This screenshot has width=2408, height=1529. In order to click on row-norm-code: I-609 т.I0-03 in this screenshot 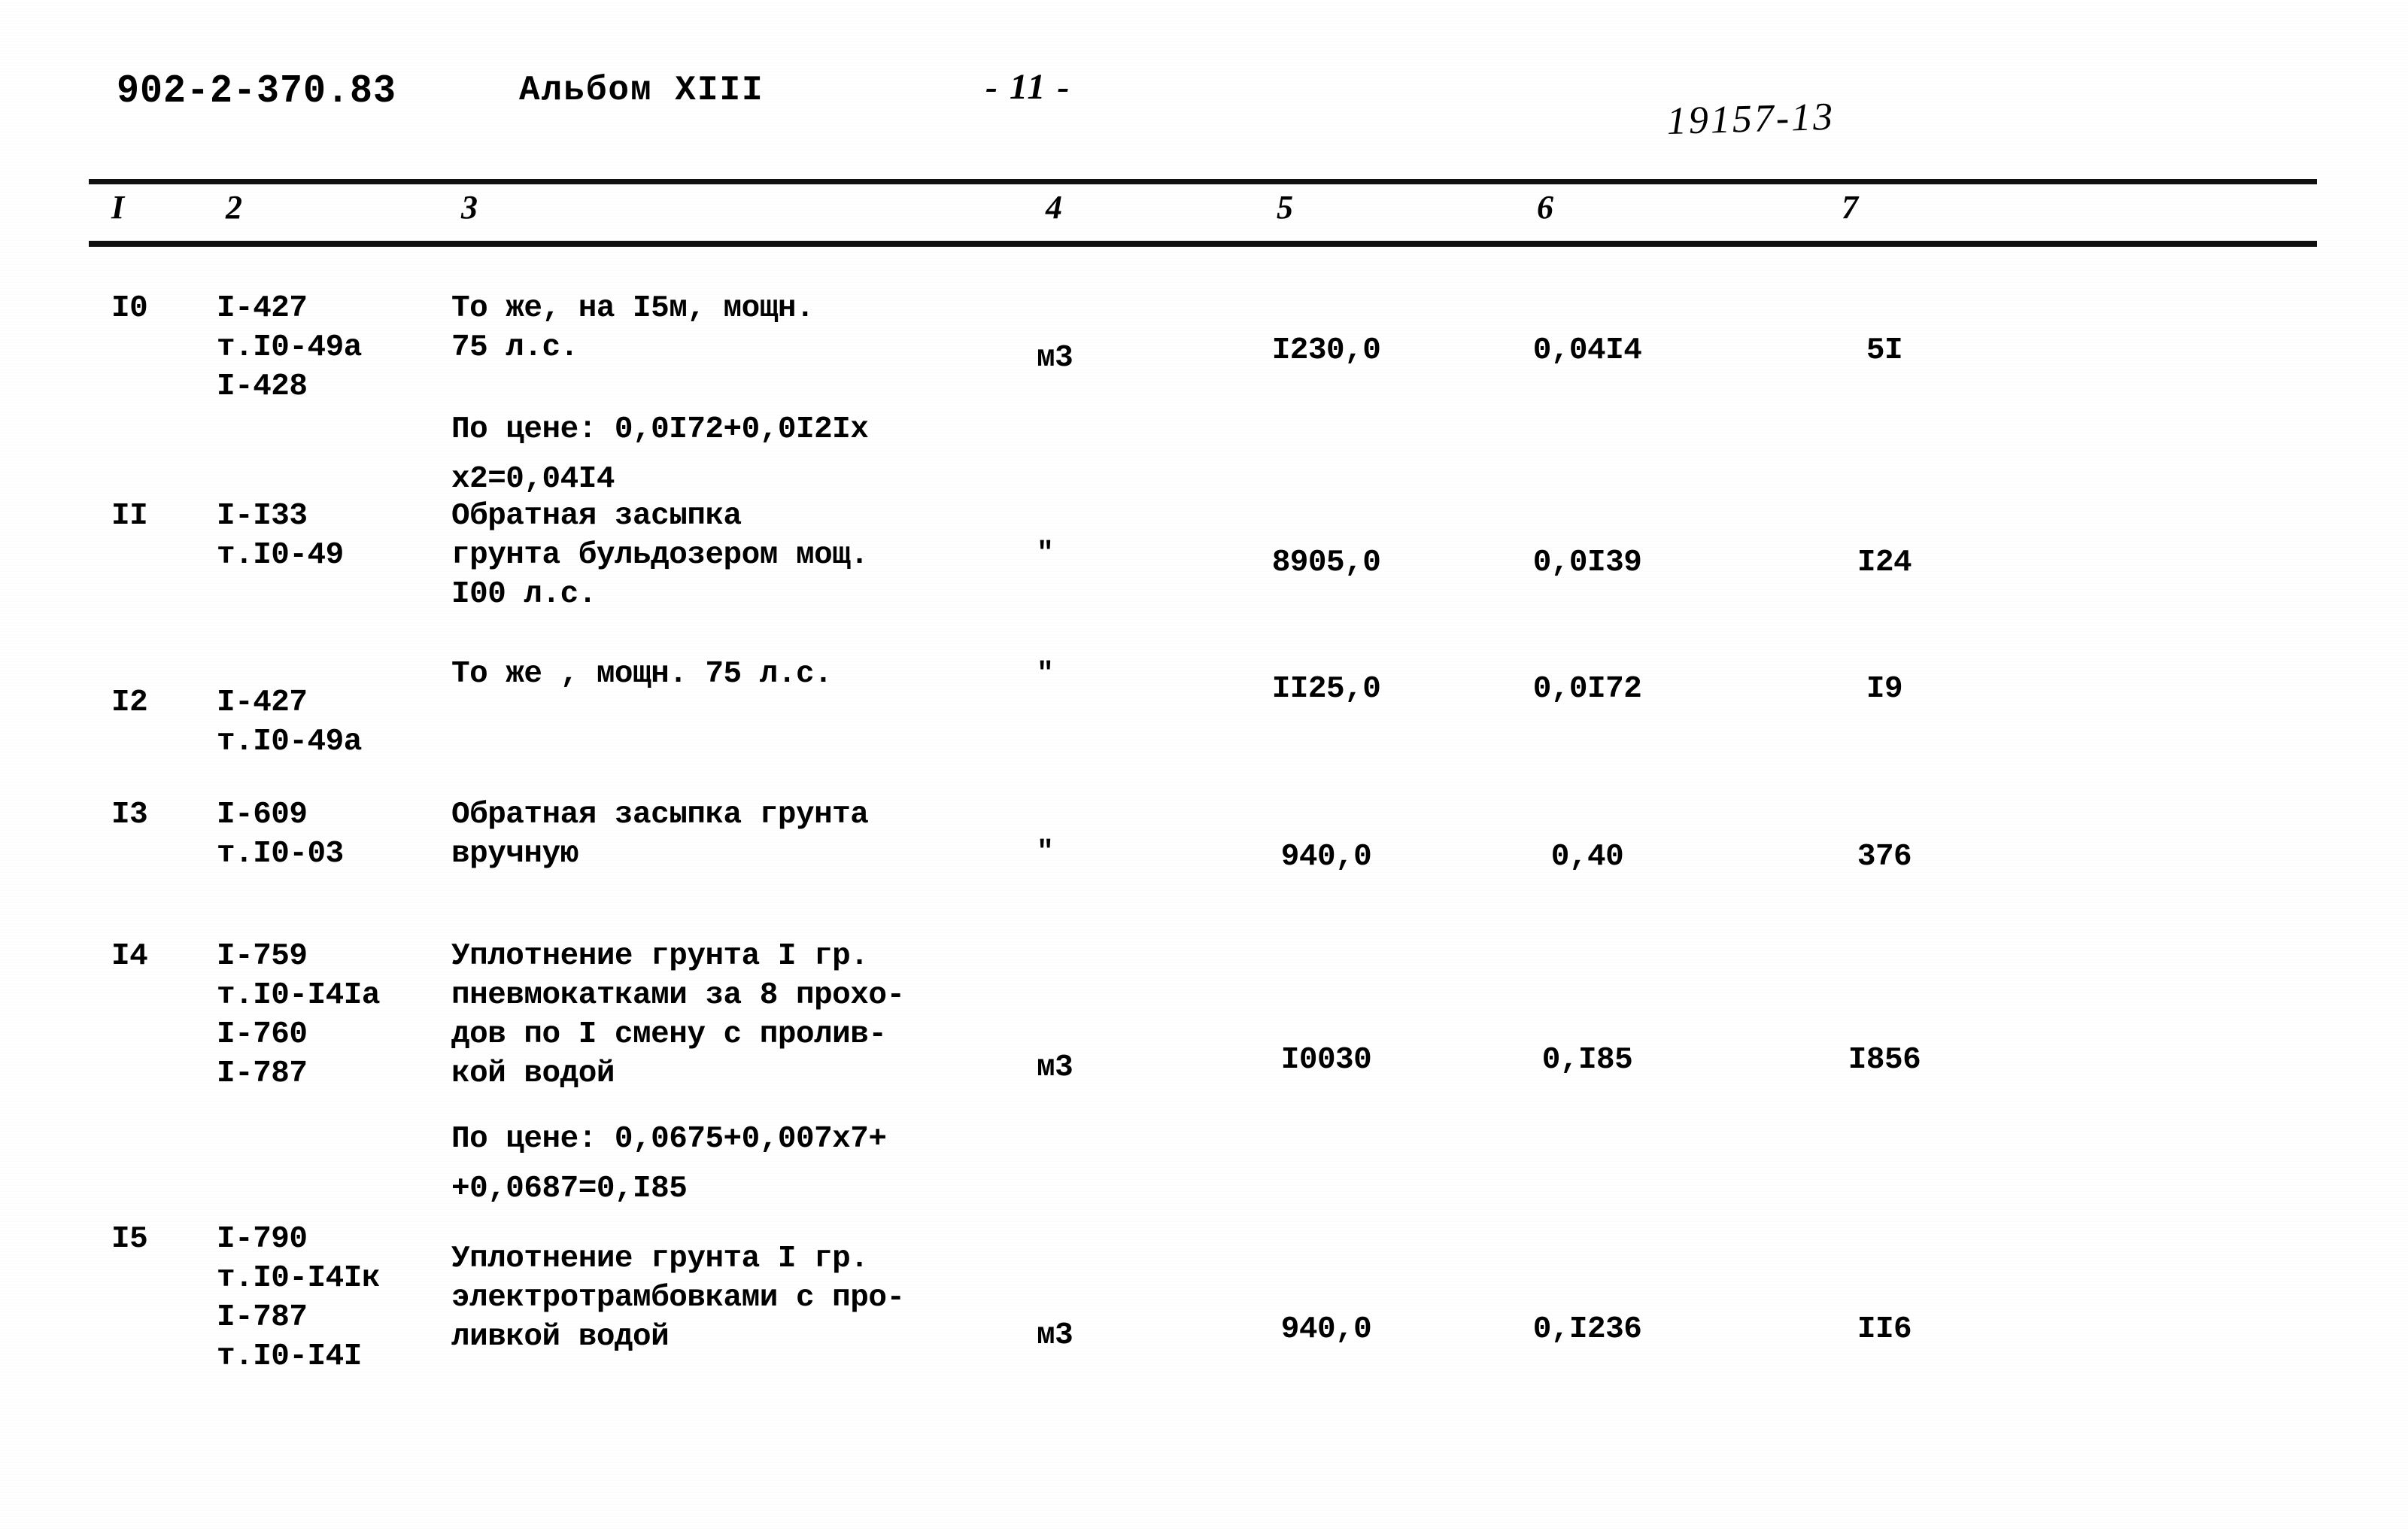, I will do `click(280, 835)`.